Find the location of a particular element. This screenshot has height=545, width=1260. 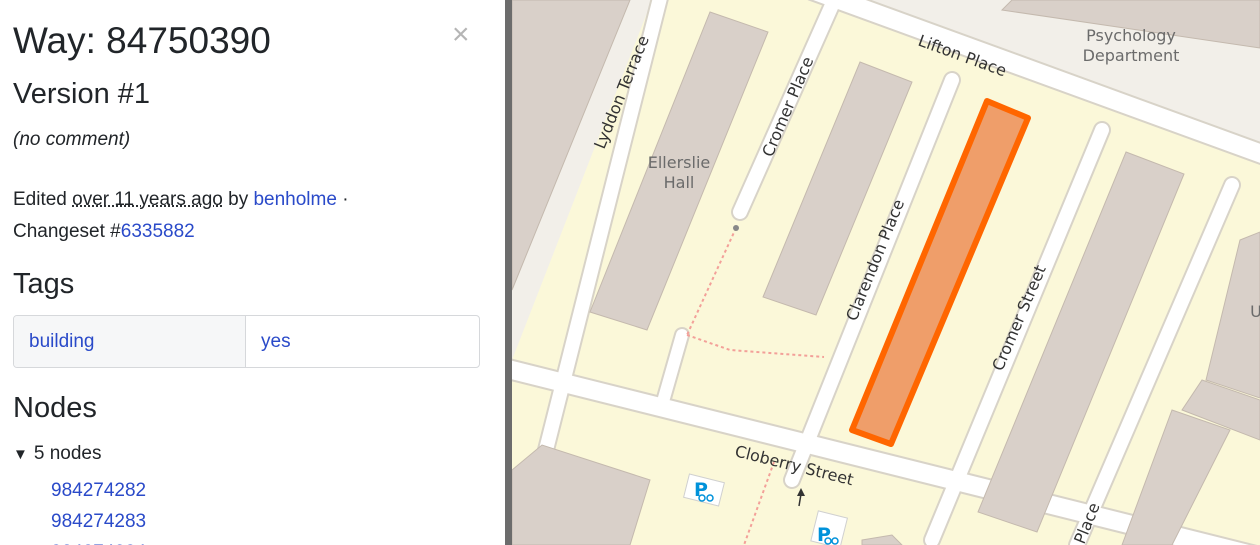

label-hall: Hall is located at coordinates (679, 182).